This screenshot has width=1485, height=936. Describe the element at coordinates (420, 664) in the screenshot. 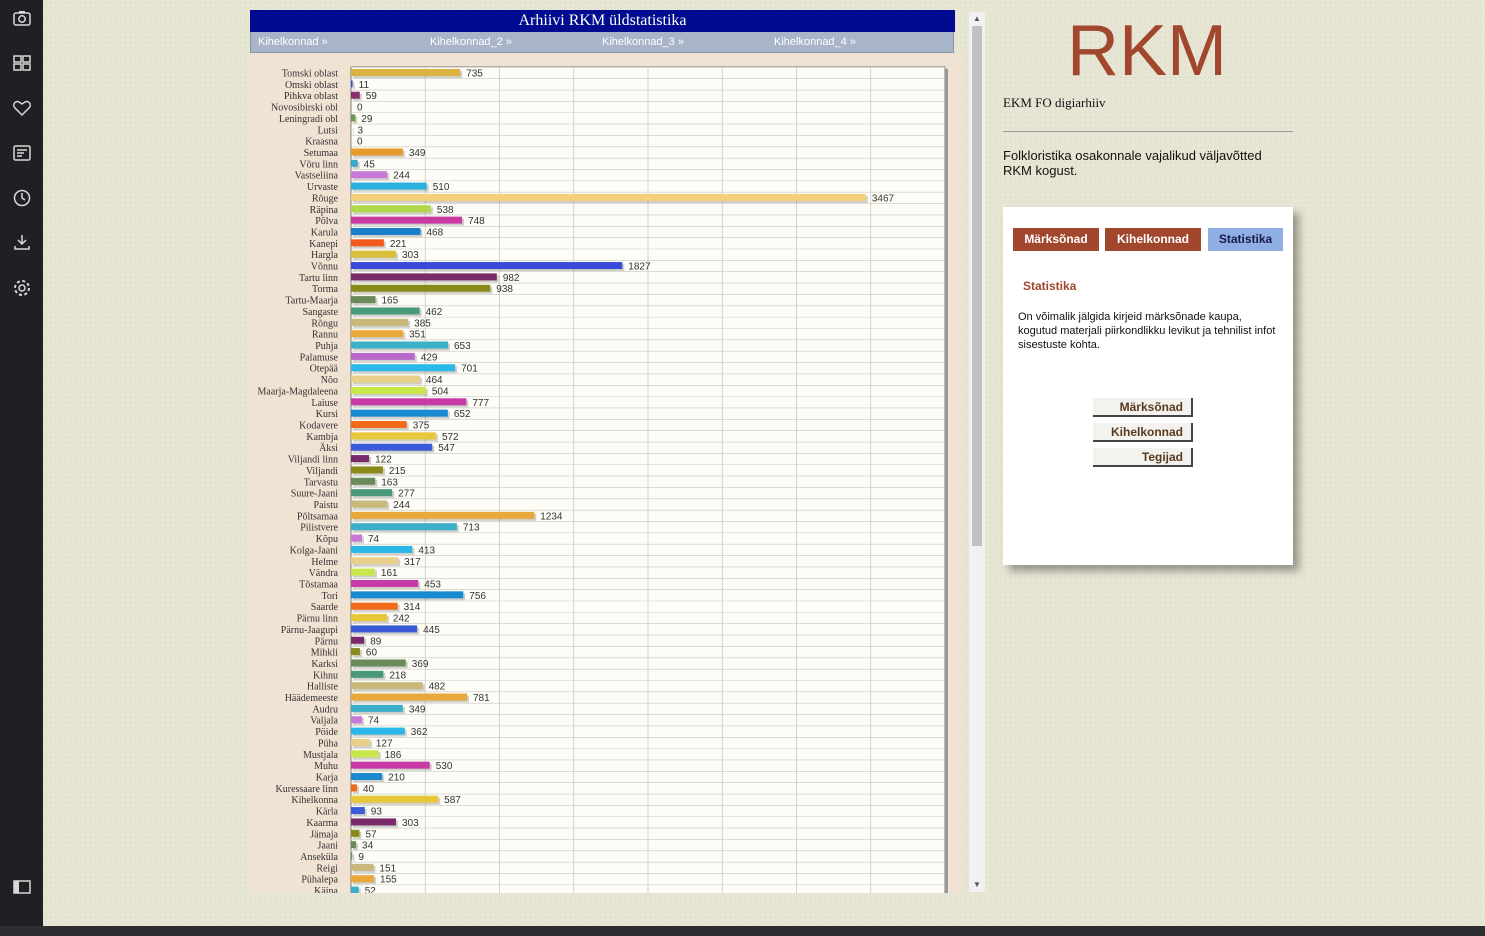

I see `value-label: 369` at that location.